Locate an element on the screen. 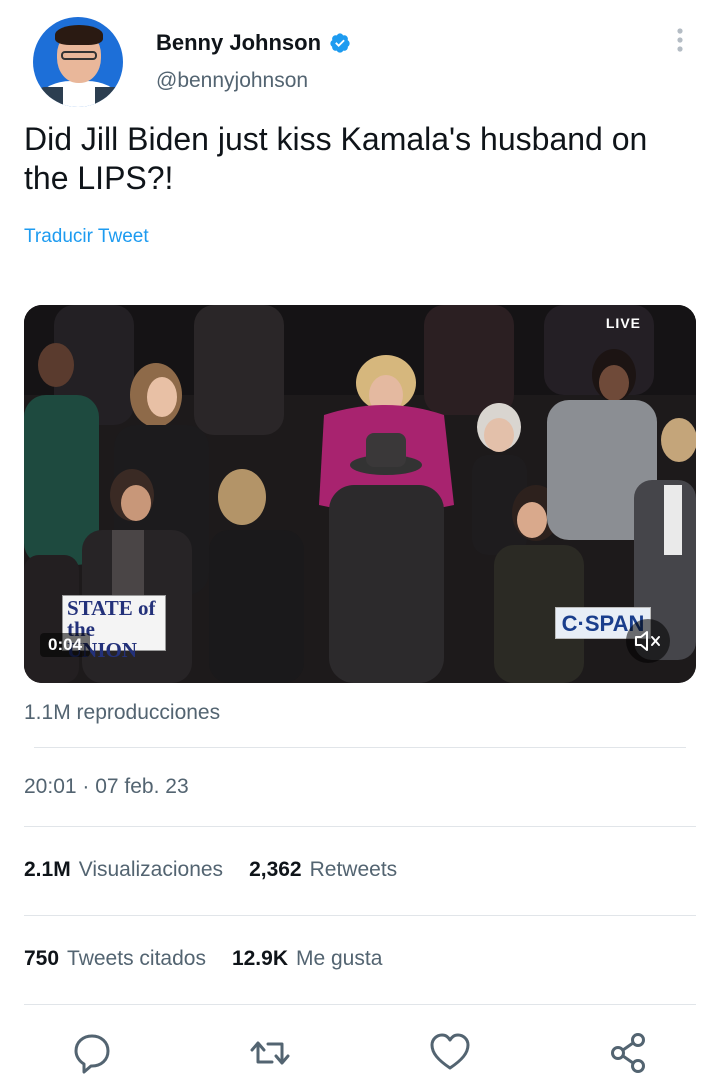 The height and width of the screenshot is (1092, 707). stats-row-1: 2.1M Visualizaciones 2,362 Retweets is located at coordinates (210, 870).